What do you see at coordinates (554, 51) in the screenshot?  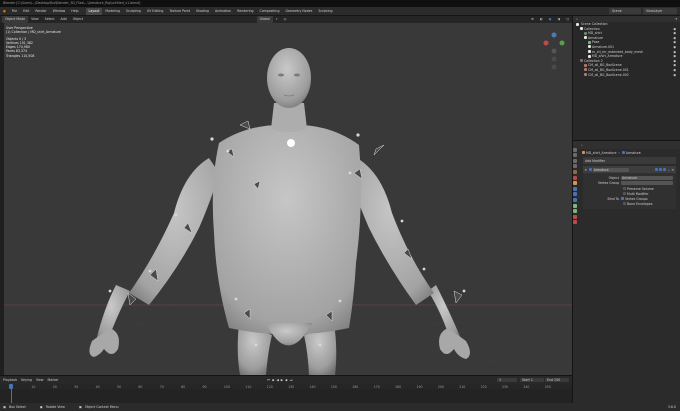 I see `navigation-gizmo` at bounding box center [554, 51].